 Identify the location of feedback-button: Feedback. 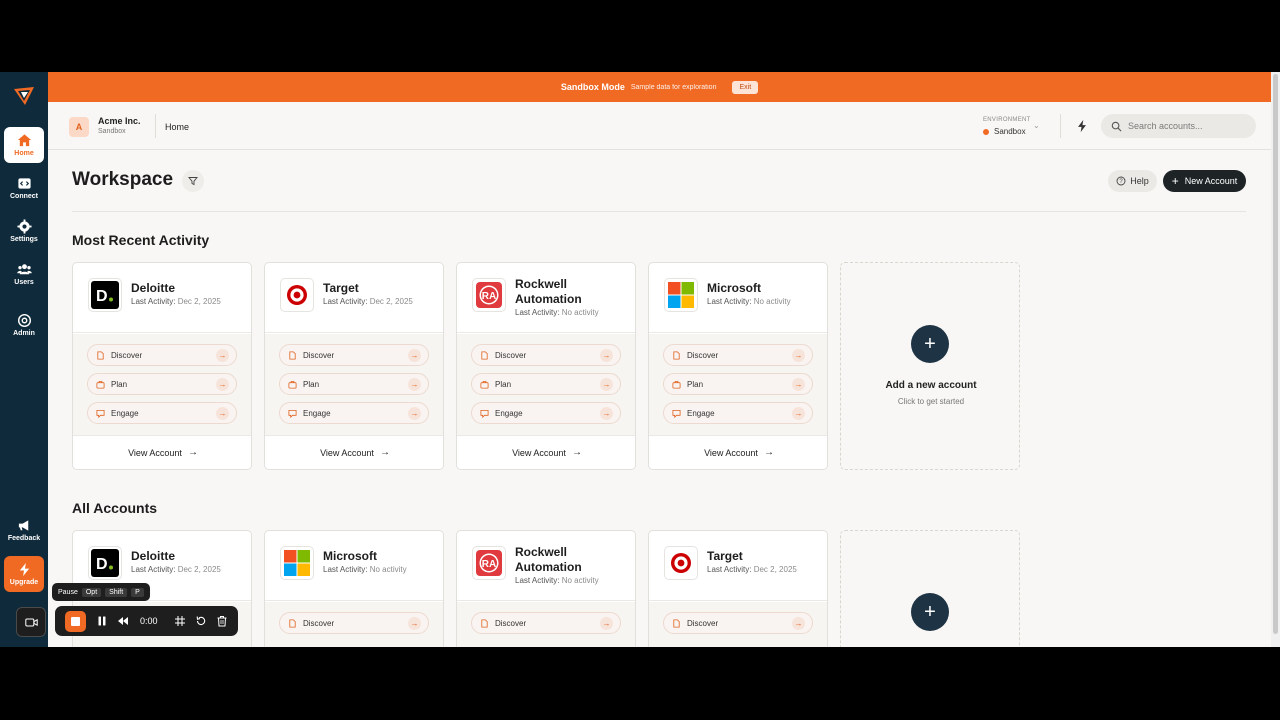
(24, 530).